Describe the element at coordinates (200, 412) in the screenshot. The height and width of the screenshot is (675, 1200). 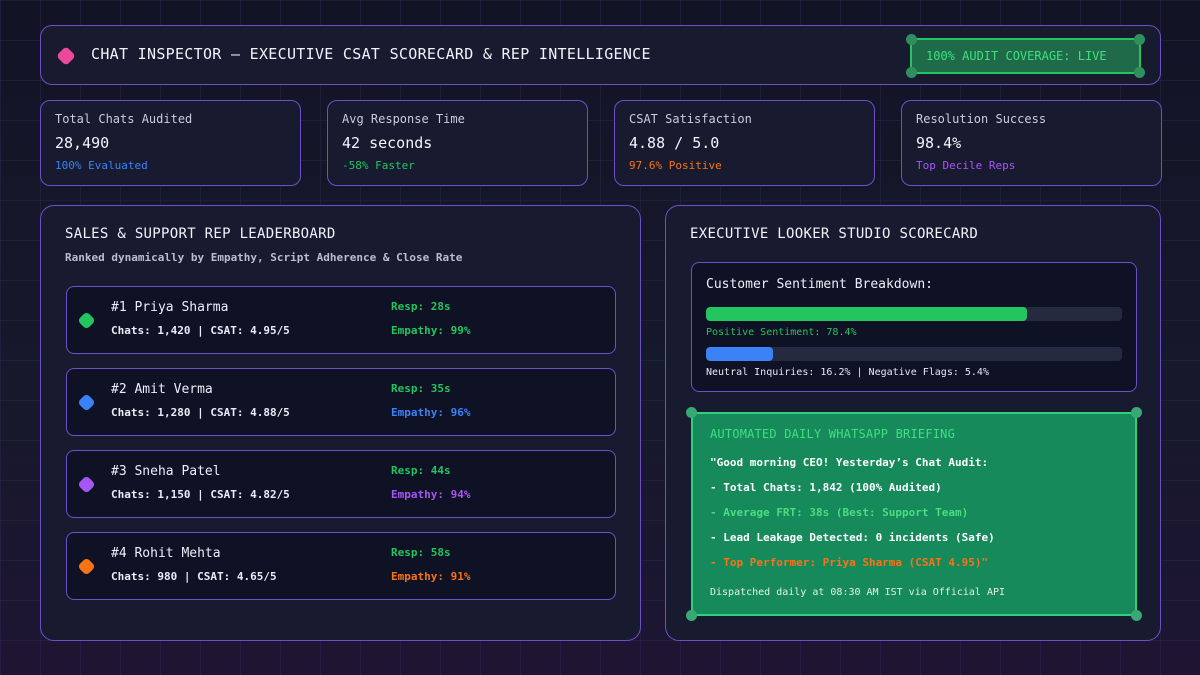
I see `rep-stats: Chats: 1,280 | CSAT: 4.88/5` at that location.